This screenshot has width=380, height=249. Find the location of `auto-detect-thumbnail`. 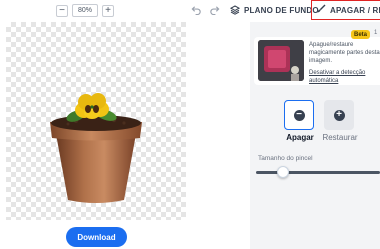

auto-detect-thumbnail is located at coordinates (281, 60).